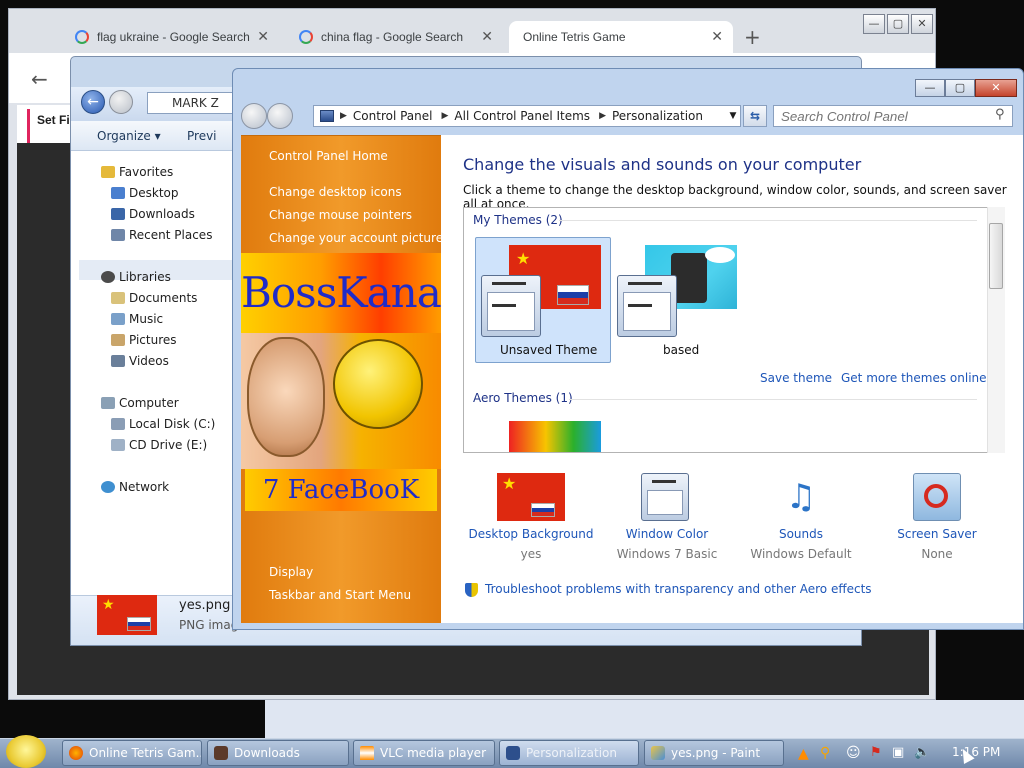  What do you see at coordinates (667, 534) in the screenshot?
I see `window-color-link: Window Color` at bounding box center [667, 534].